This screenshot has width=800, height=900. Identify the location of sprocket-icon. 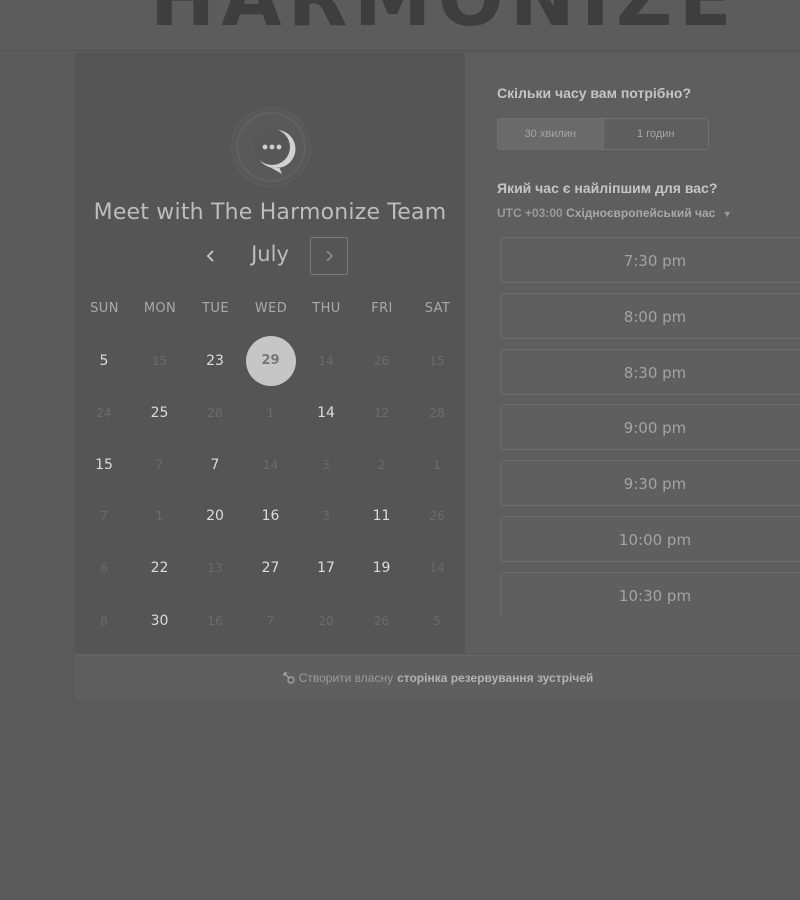
(288, 677).